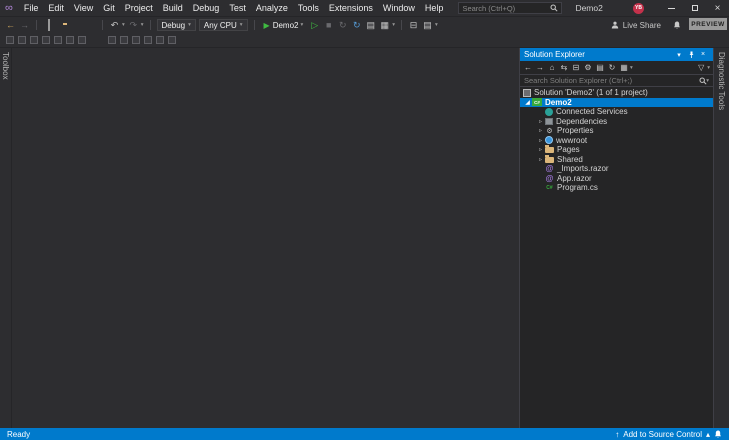 The image size is (729, 440). Describe the element at coordinates (612, 80) in the screenshot. I see `solution-explorer-search-input` at that location.